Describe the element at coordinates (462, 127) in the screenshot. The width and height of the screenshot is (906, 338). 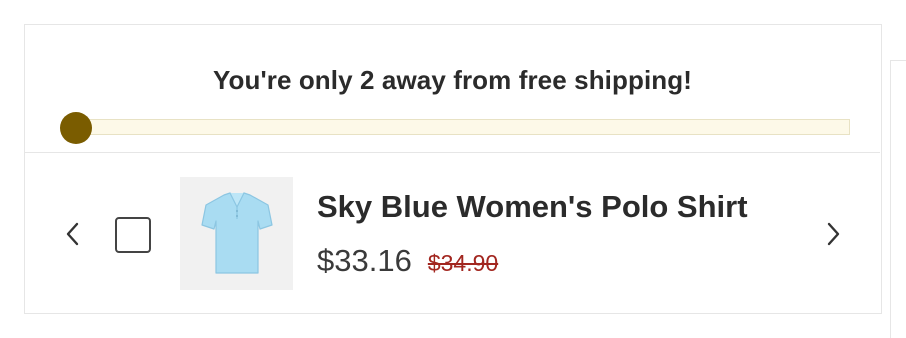
I see `free-shipping-progress-bar` at that location.